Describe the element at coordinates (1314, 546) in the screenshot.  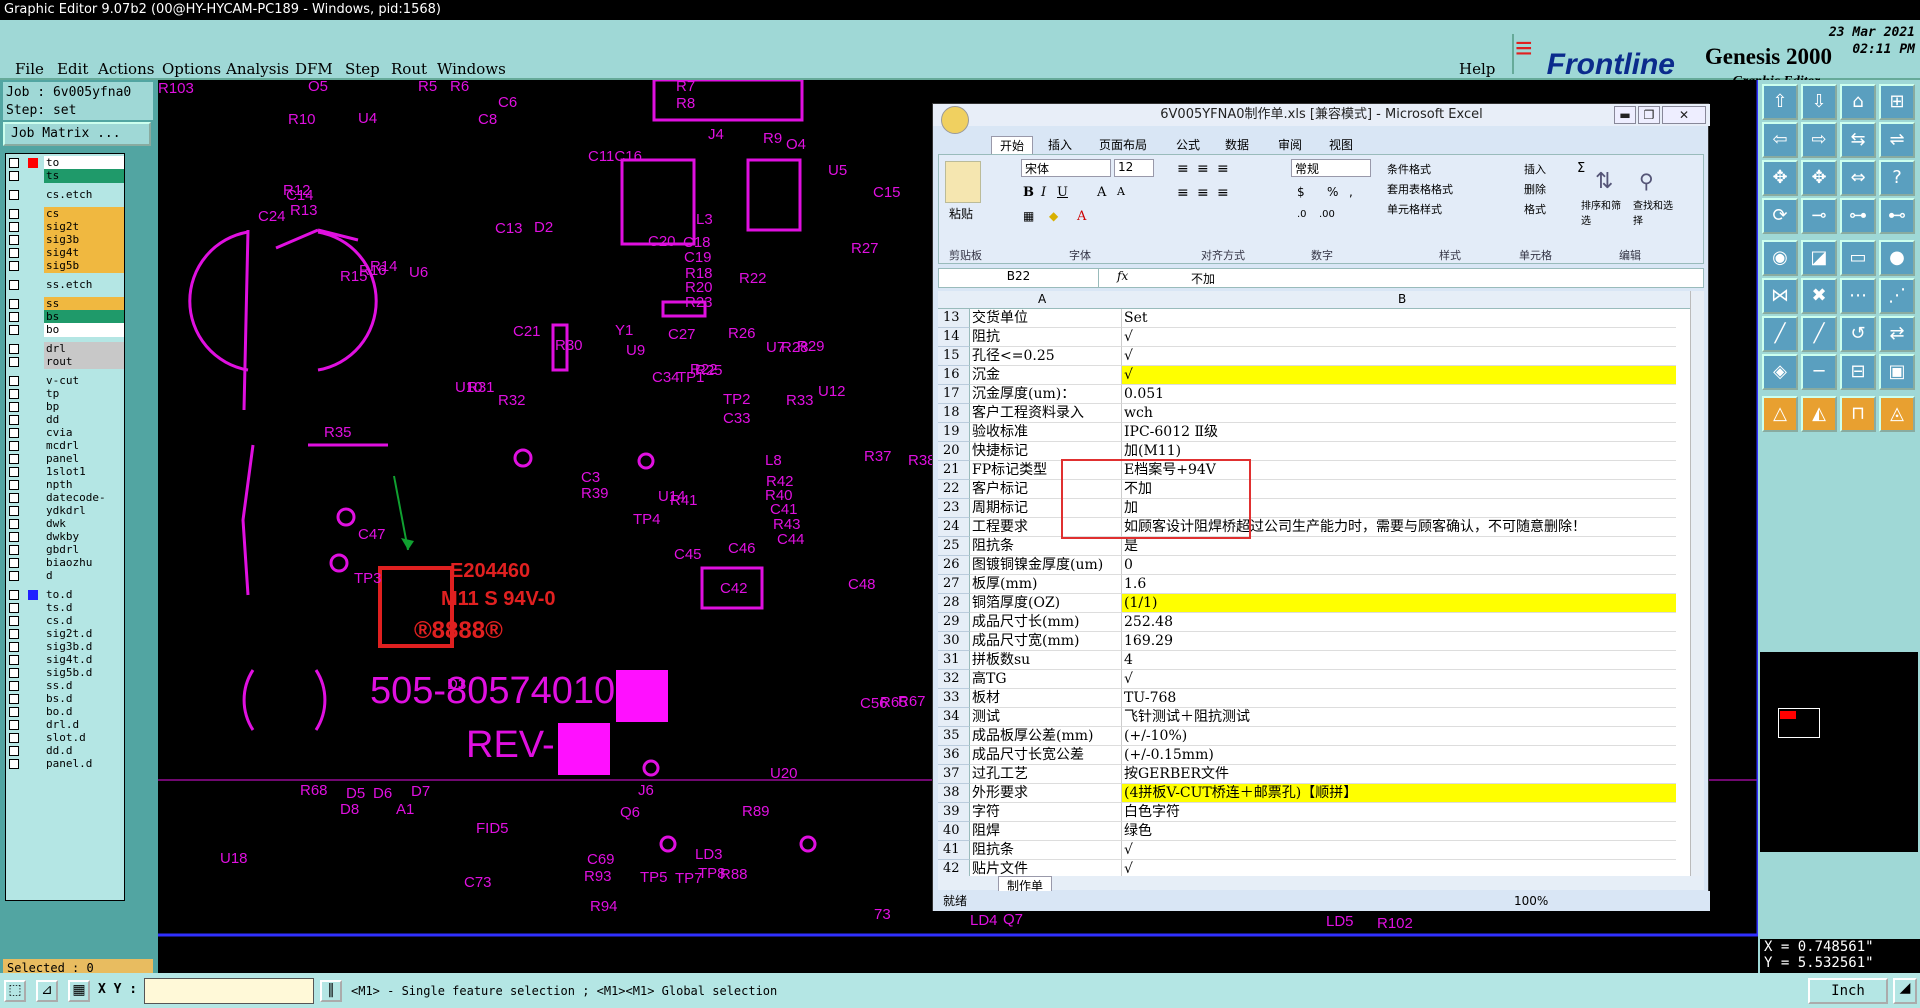
I see `sheet-row: 25 阻抗条是` at that location.